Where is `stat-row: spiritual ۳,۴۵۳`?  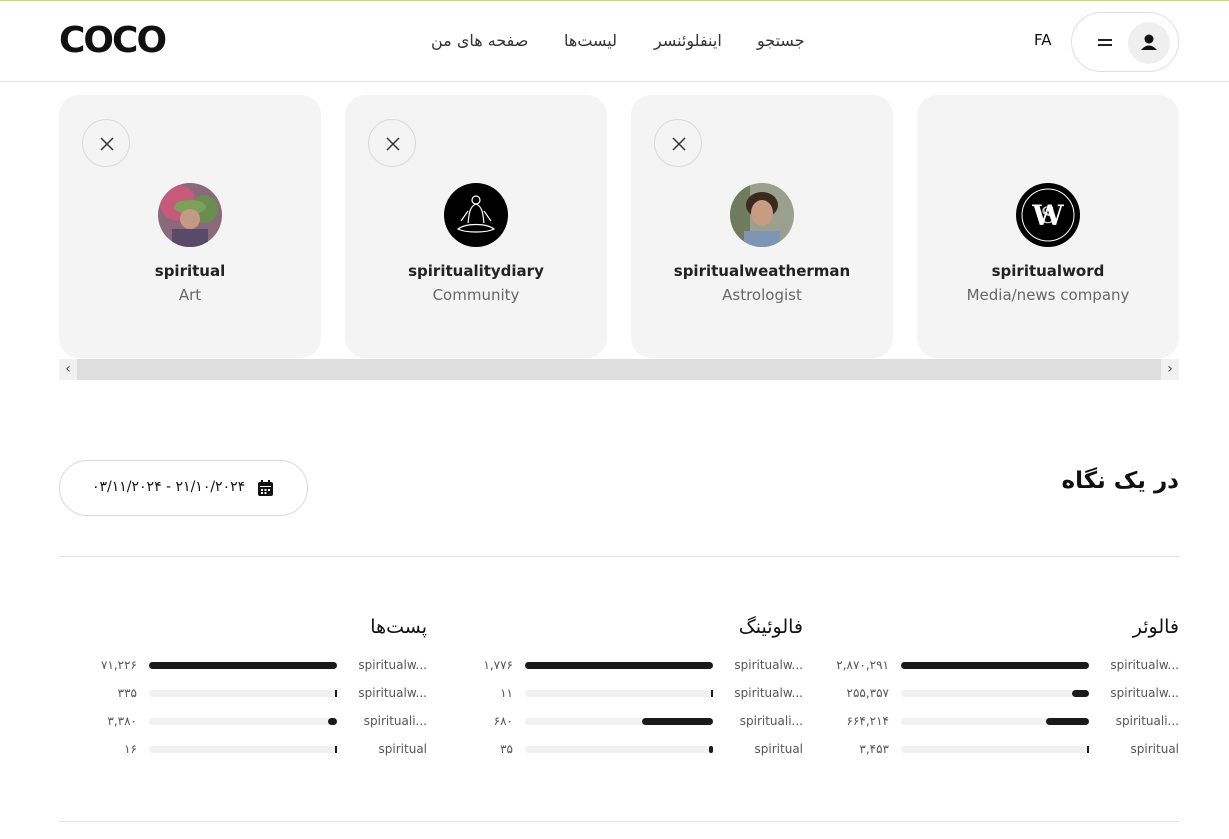
stat-row: spiritual ۳,۴۵۳ is located at coordinates (995, 750).